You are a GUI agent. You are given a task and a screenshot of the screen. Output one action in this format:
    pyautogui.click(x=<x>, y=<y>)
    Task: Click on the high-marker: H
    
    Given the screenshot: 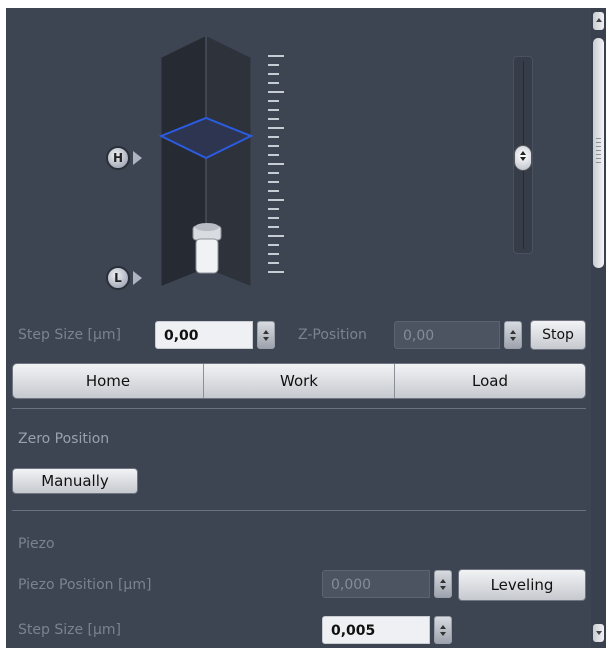 What is the action you would take?
    pyautogui.click(x=118, y=158)
    